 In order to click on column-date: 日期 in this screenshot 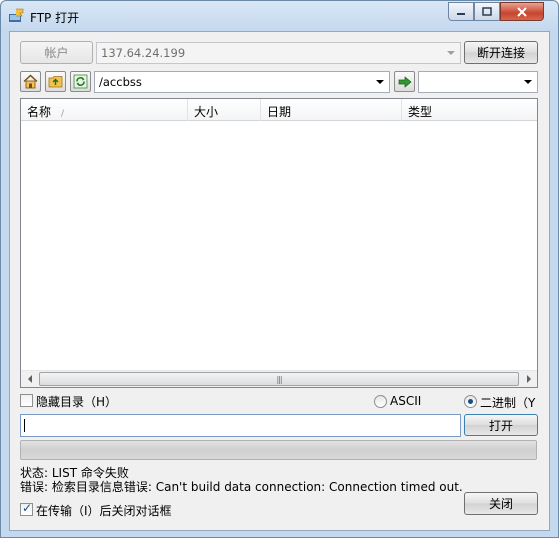, I will do `click(331, 110)`.